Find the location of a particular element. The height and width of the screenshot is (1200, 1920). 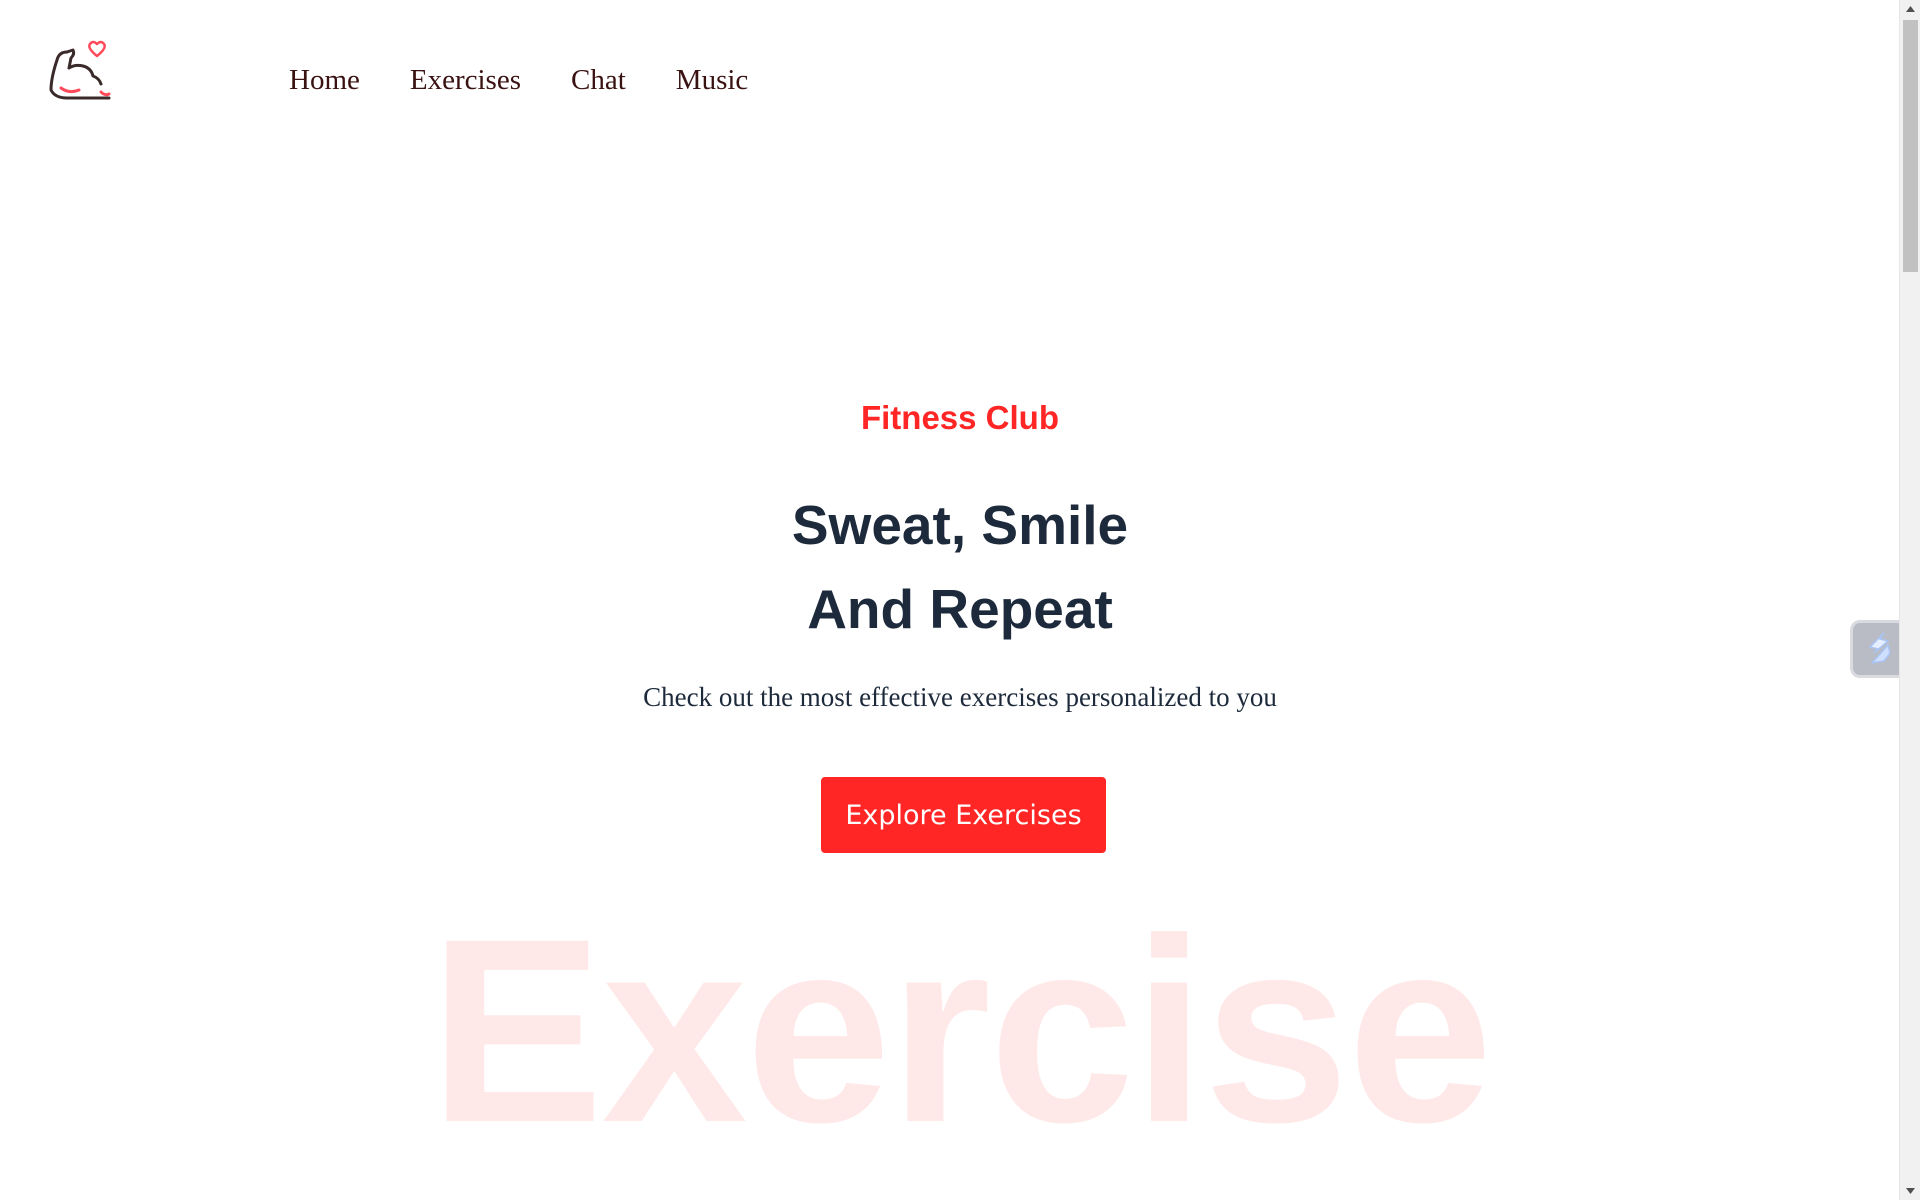

nav-exercises-link: Exercises is located at coordinates (465, 80).